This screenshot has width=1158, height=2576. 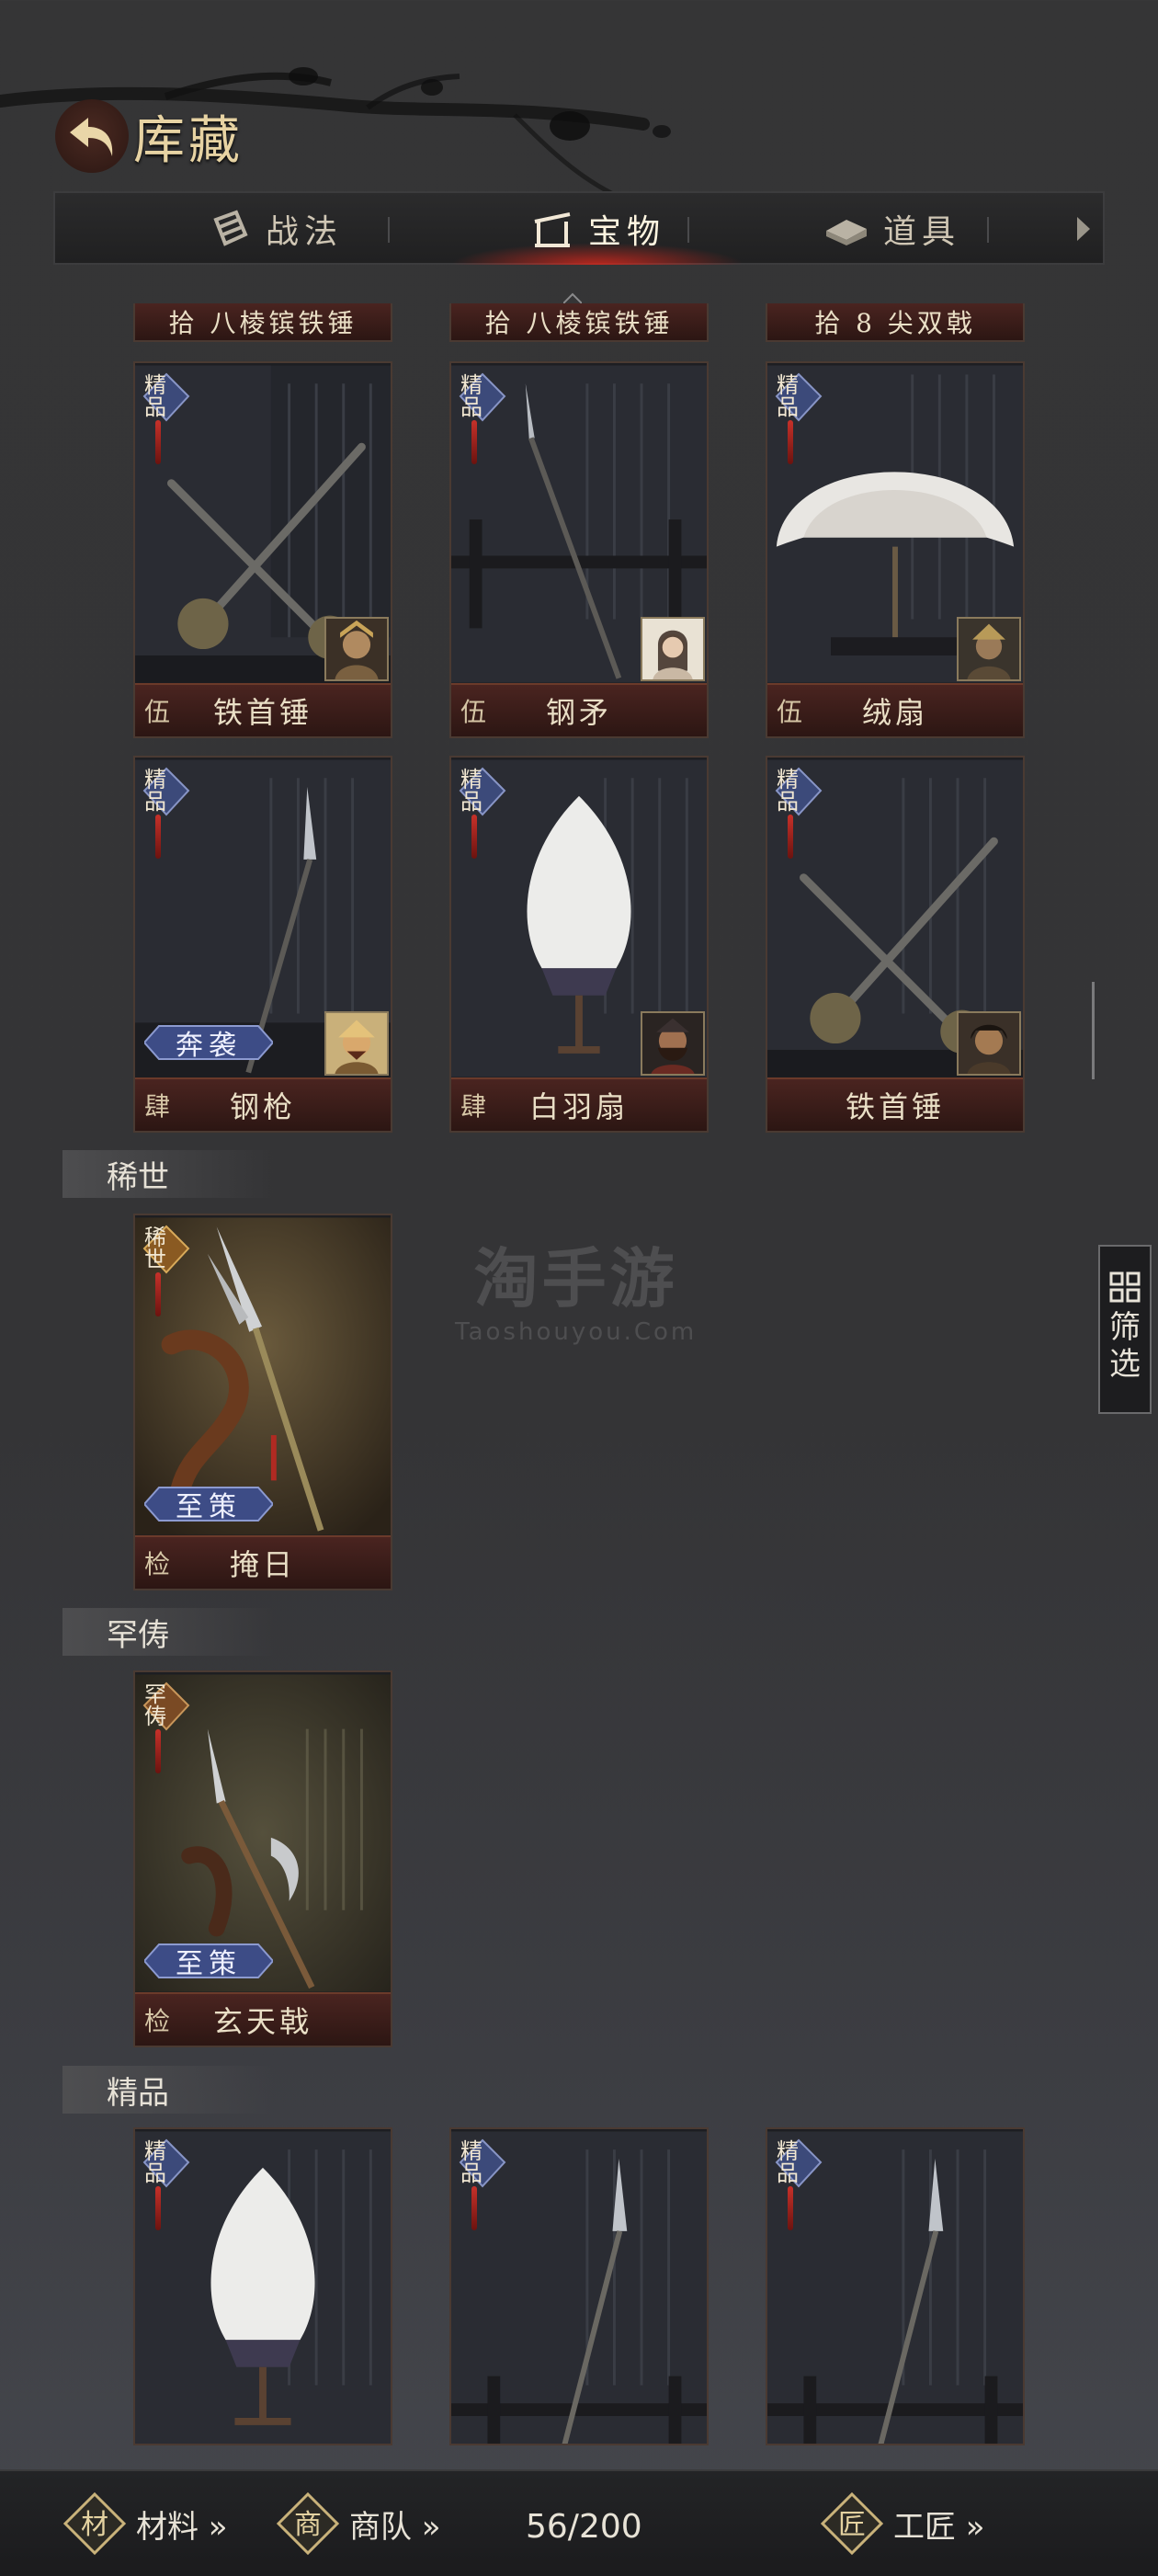 What do you see at coordinates (921, 232) in the screenshot?
I see `tab-items-label: 道具` at bounding box center [921, 232].